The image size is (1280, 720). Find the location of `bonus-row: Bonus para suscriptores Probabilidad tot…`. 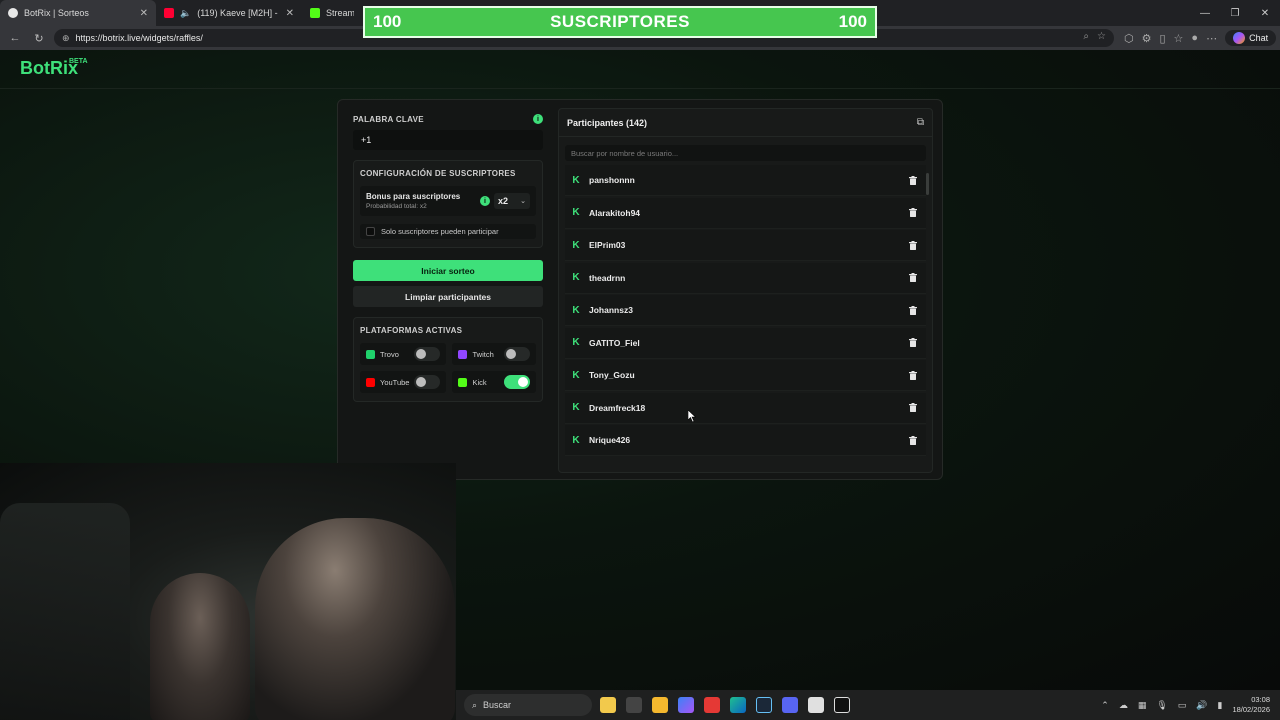

bonus-row: Bonus para suscriptores Probabilidad tot… is located at coordinates (448, 201).